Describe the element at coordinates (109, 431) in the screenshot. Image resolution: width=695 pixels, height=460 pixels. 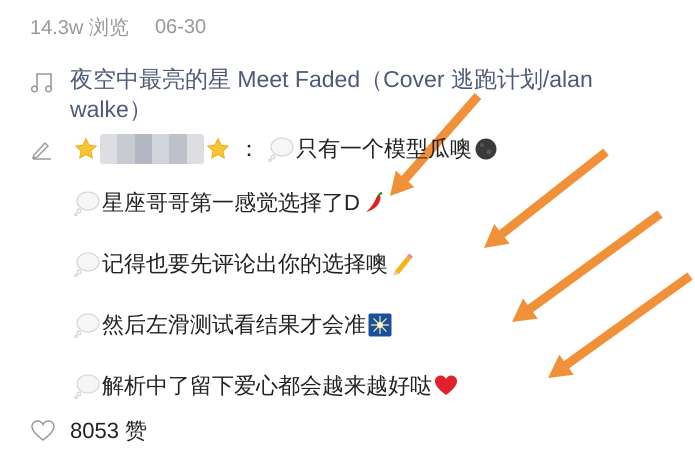
I see `like-count: 8053 赞` at that location.